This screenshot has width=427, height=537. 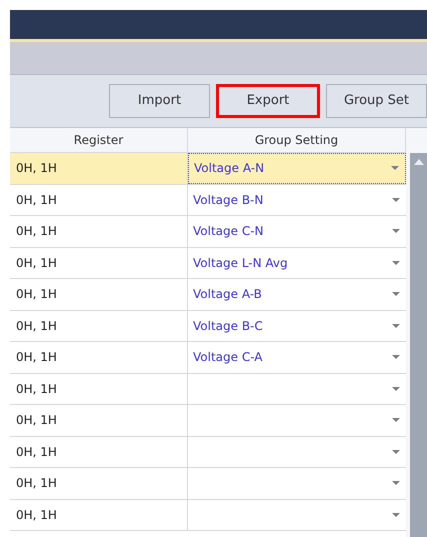 What do you see at coordinates (229, 169) in the screenshot?
I see `group-value: Voltage A-N` at bounding box center [229, 169].